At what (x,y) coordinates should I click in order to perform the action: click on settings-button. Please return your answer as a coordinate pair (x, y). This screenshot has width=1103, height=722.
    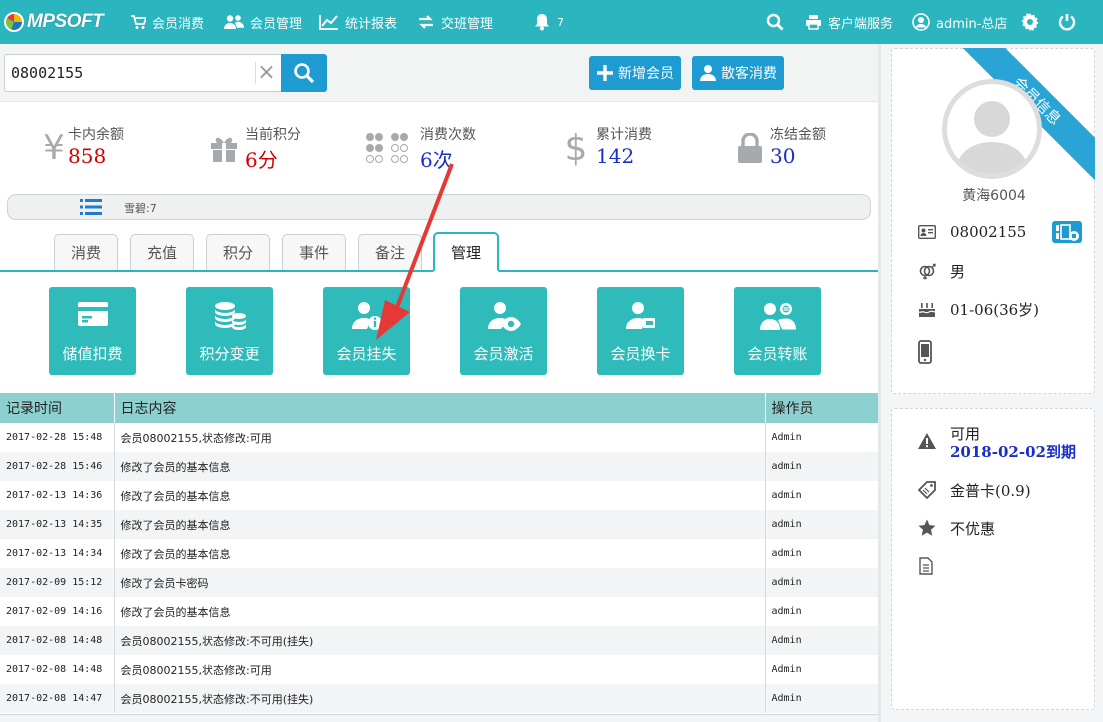
    Looking at the image, I should click on (1030, 22).